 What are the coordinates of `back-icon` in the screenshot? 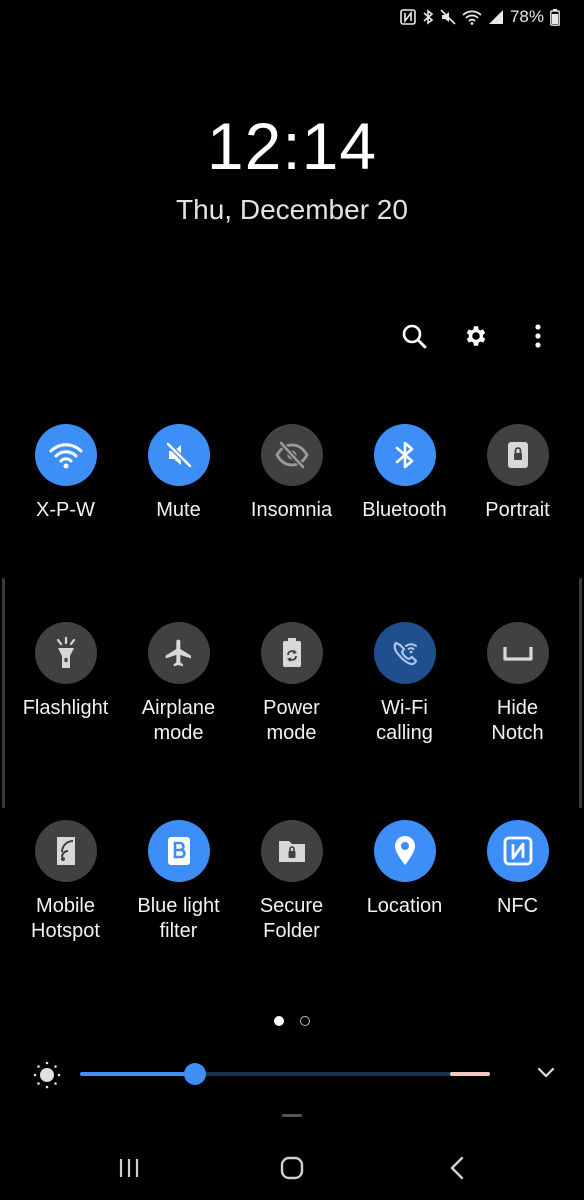 It's located at (457, 1168).